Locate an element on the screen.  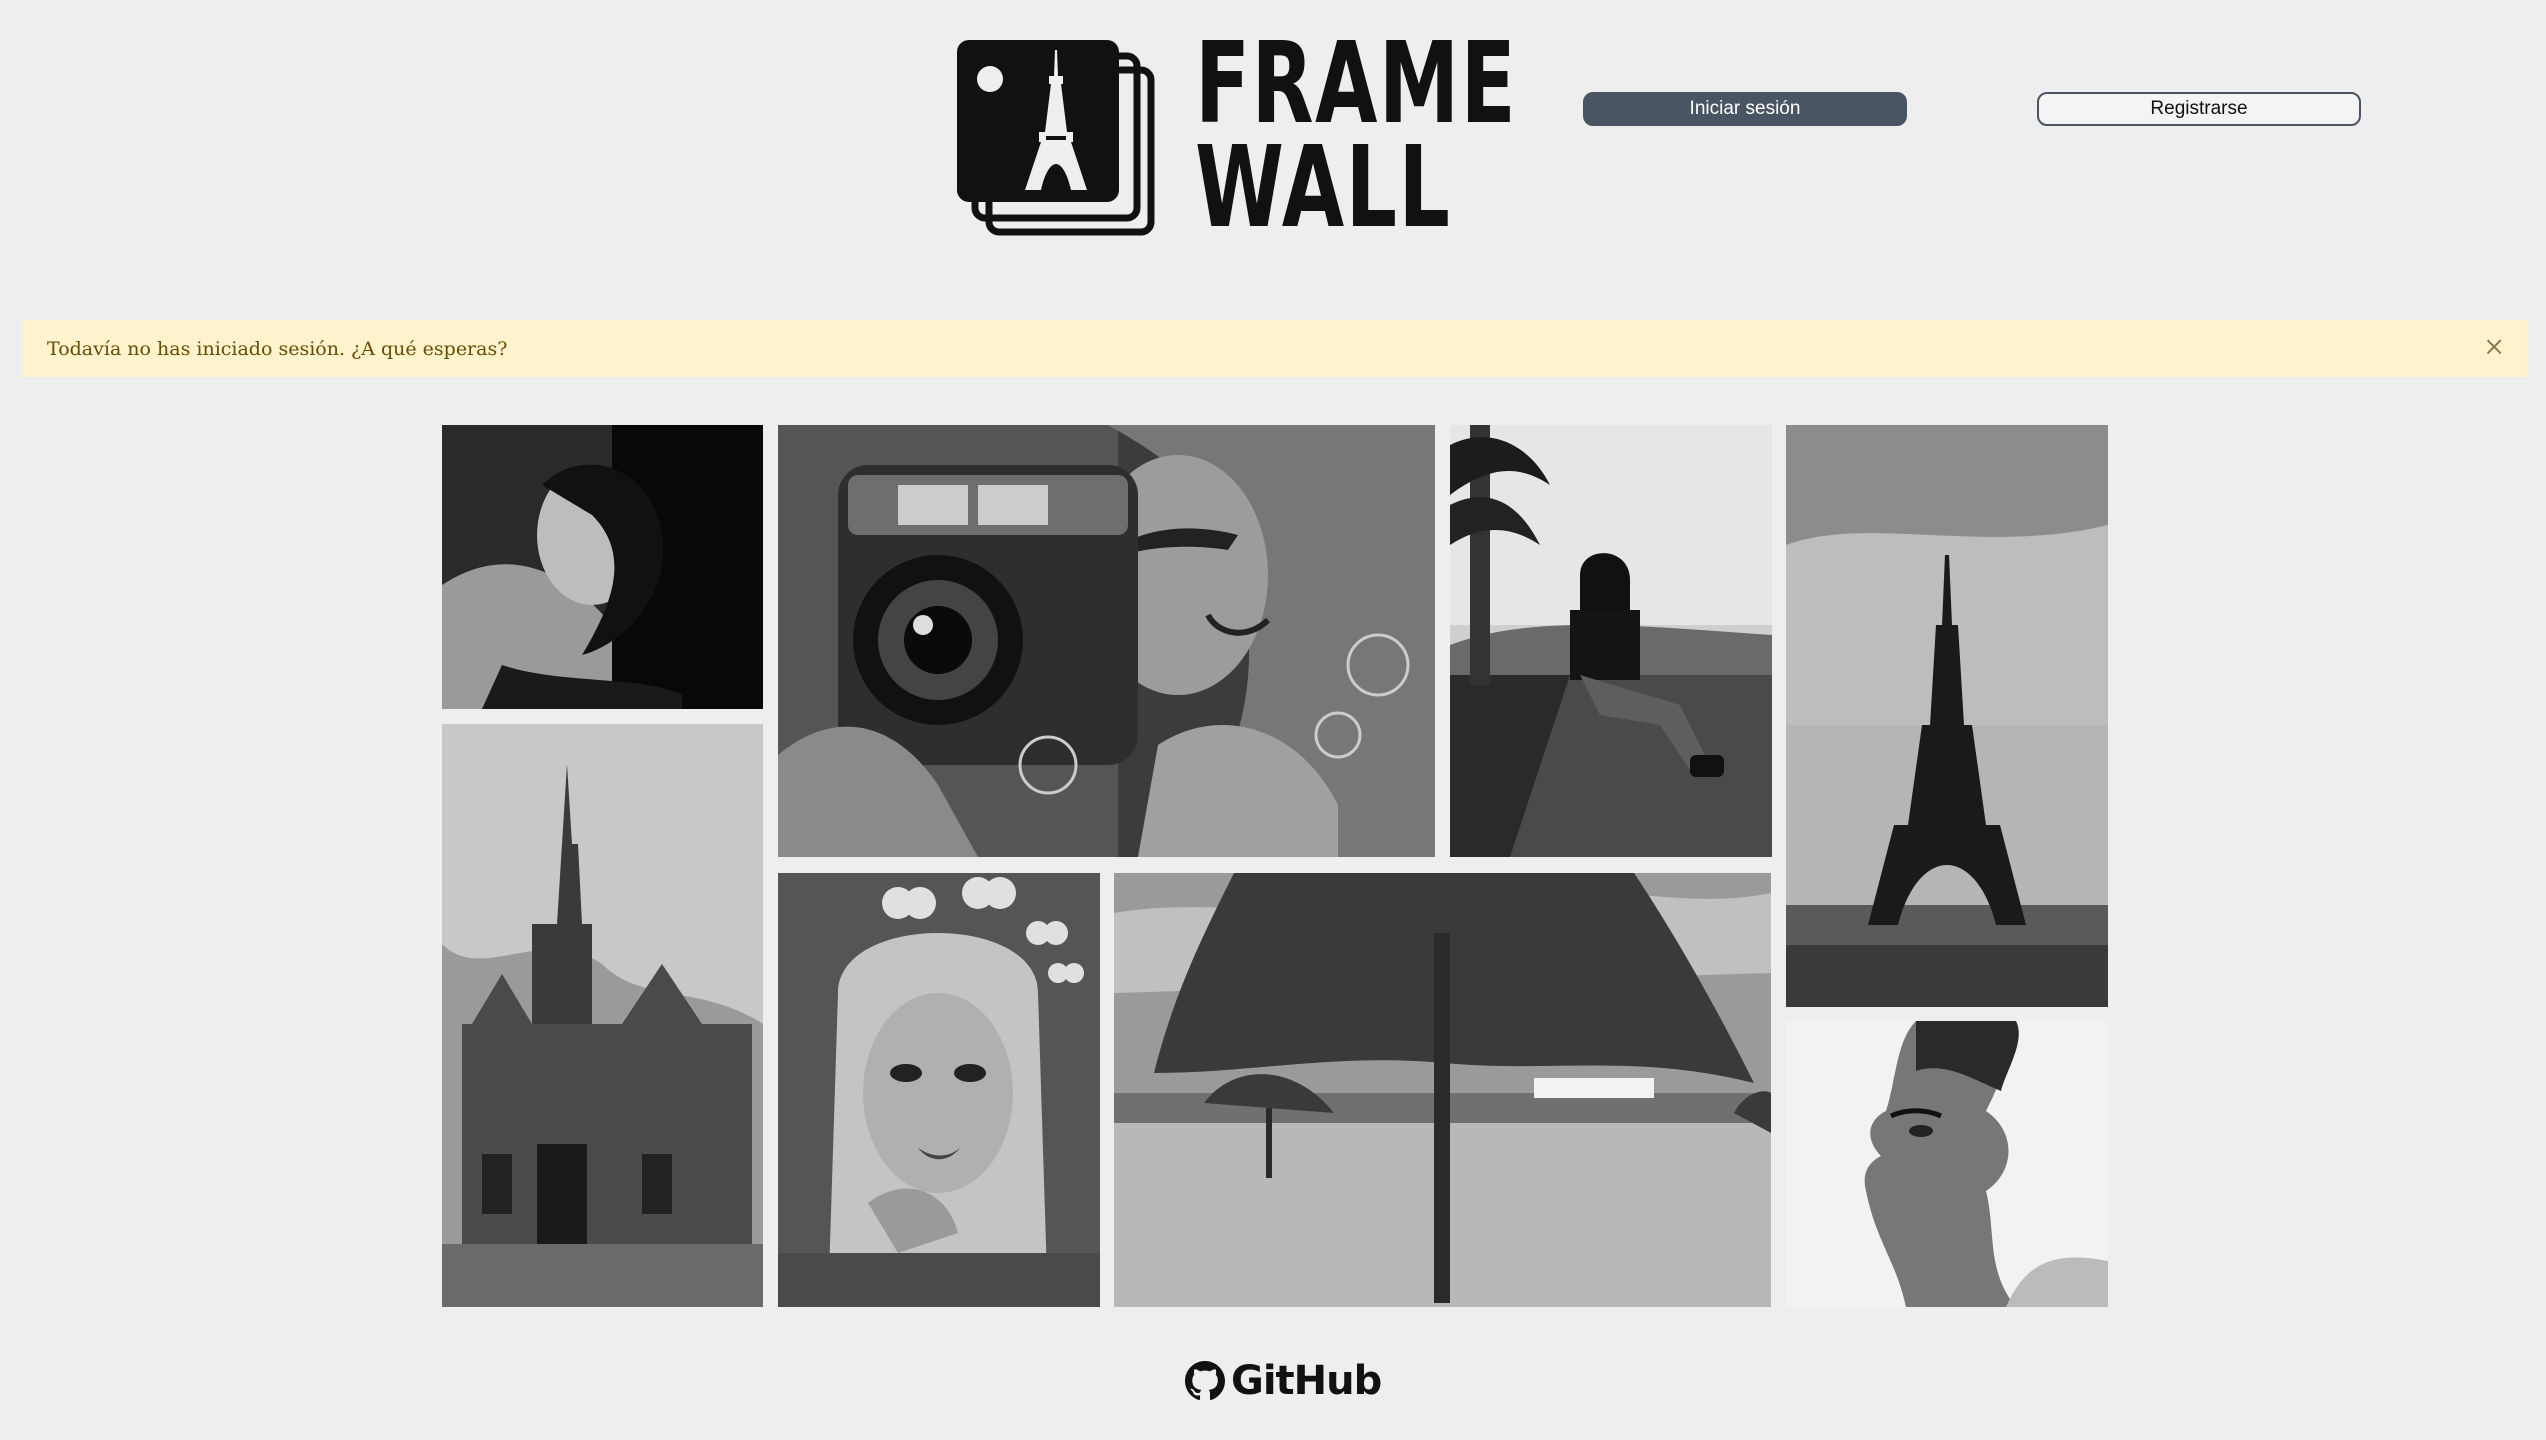
site-logo: FRAME WALL is located at coordinates (1235, 136).